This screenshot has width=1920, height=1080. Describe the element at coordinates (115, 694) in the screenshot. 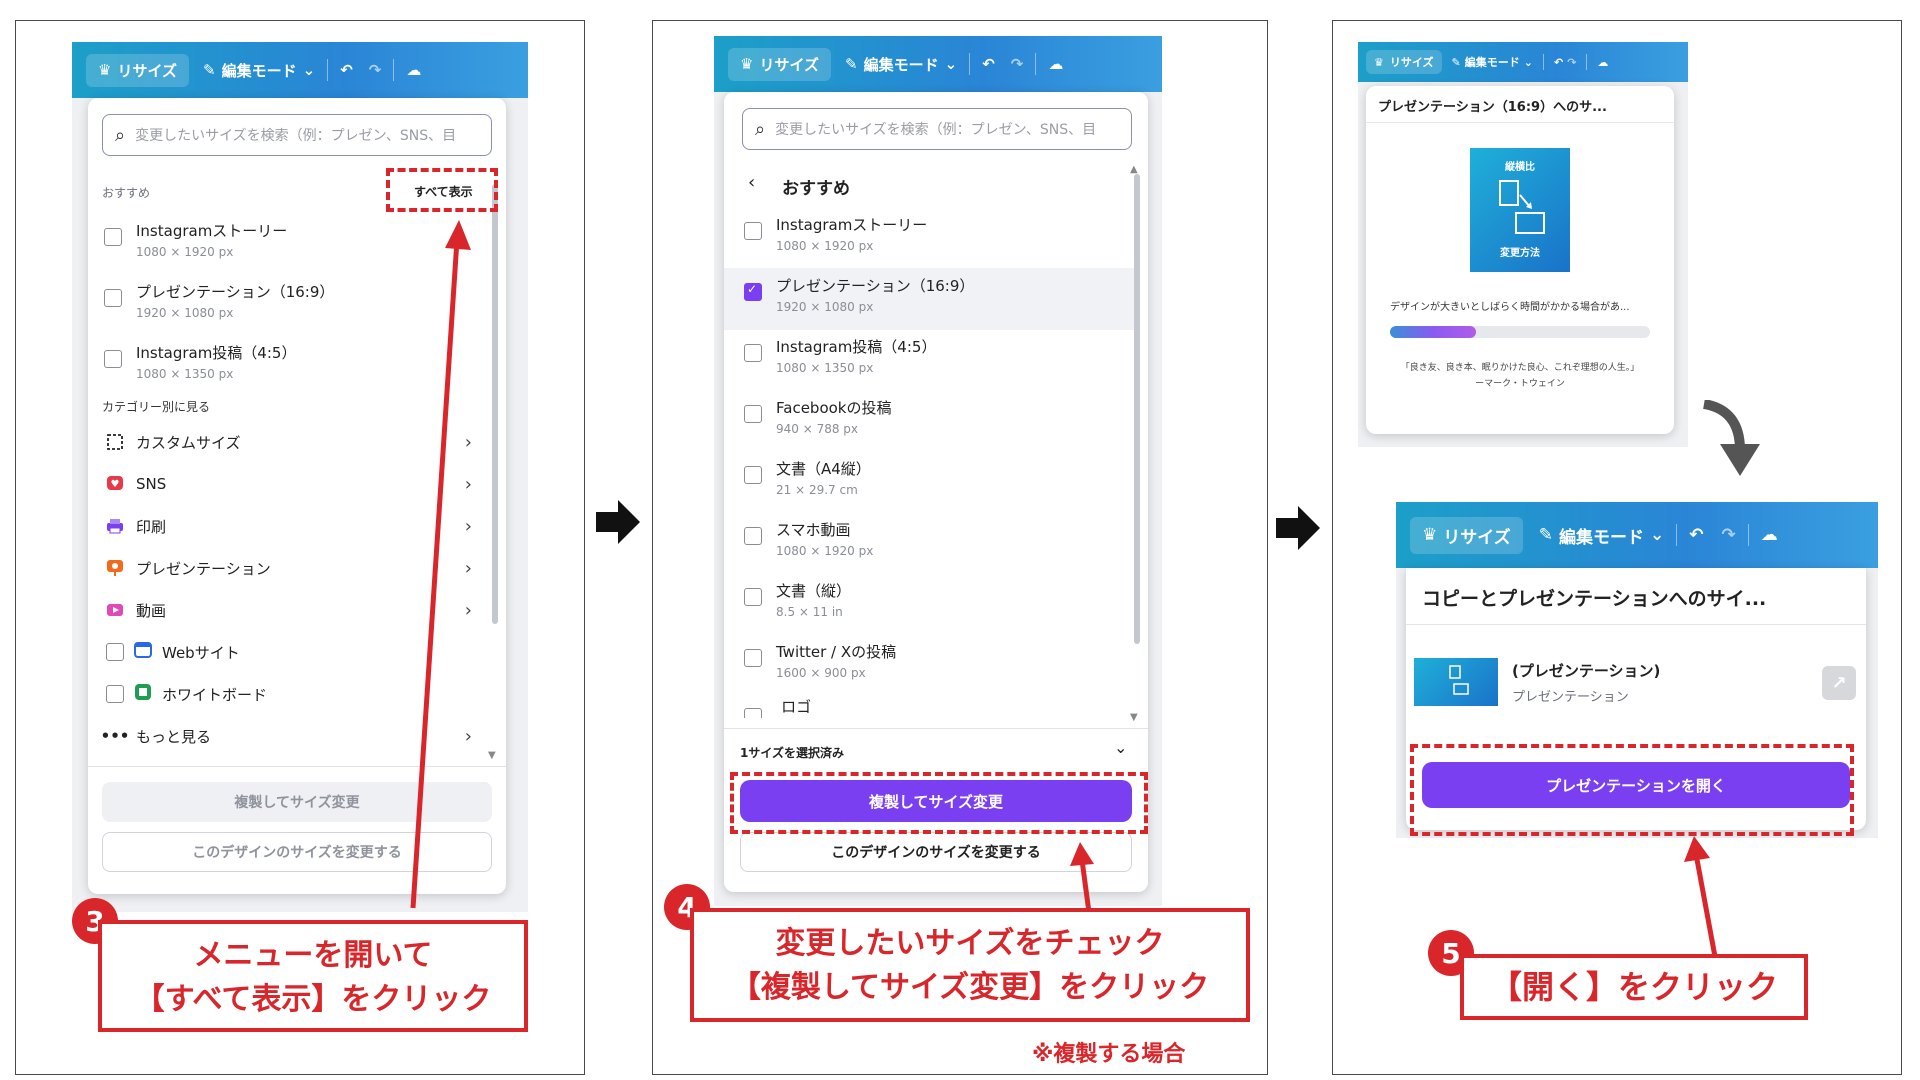

I see `whiteboard-checkbox` at that location.